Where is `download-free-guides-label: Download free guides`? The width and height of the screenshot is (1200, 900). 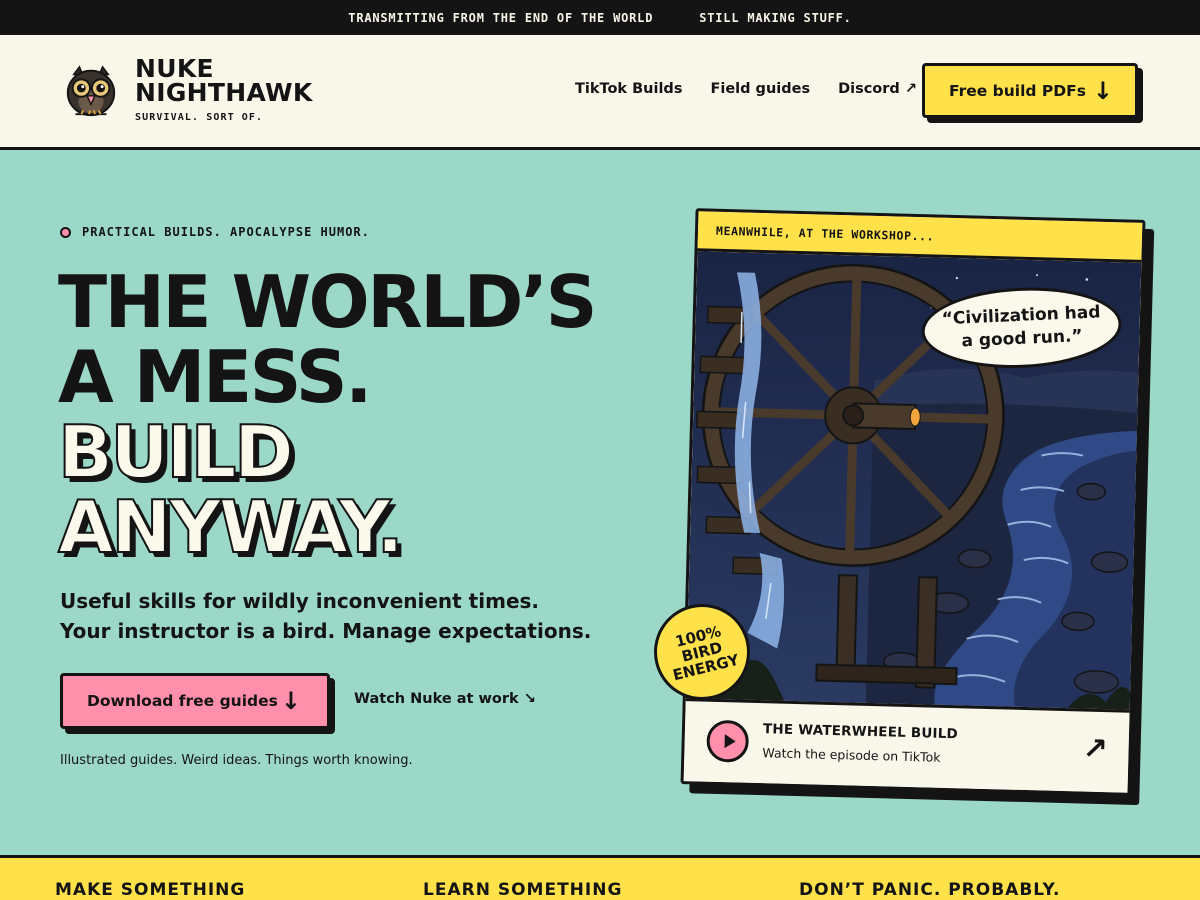 download-free-guides-label: Download free guides is located at coordinates (182, 701).